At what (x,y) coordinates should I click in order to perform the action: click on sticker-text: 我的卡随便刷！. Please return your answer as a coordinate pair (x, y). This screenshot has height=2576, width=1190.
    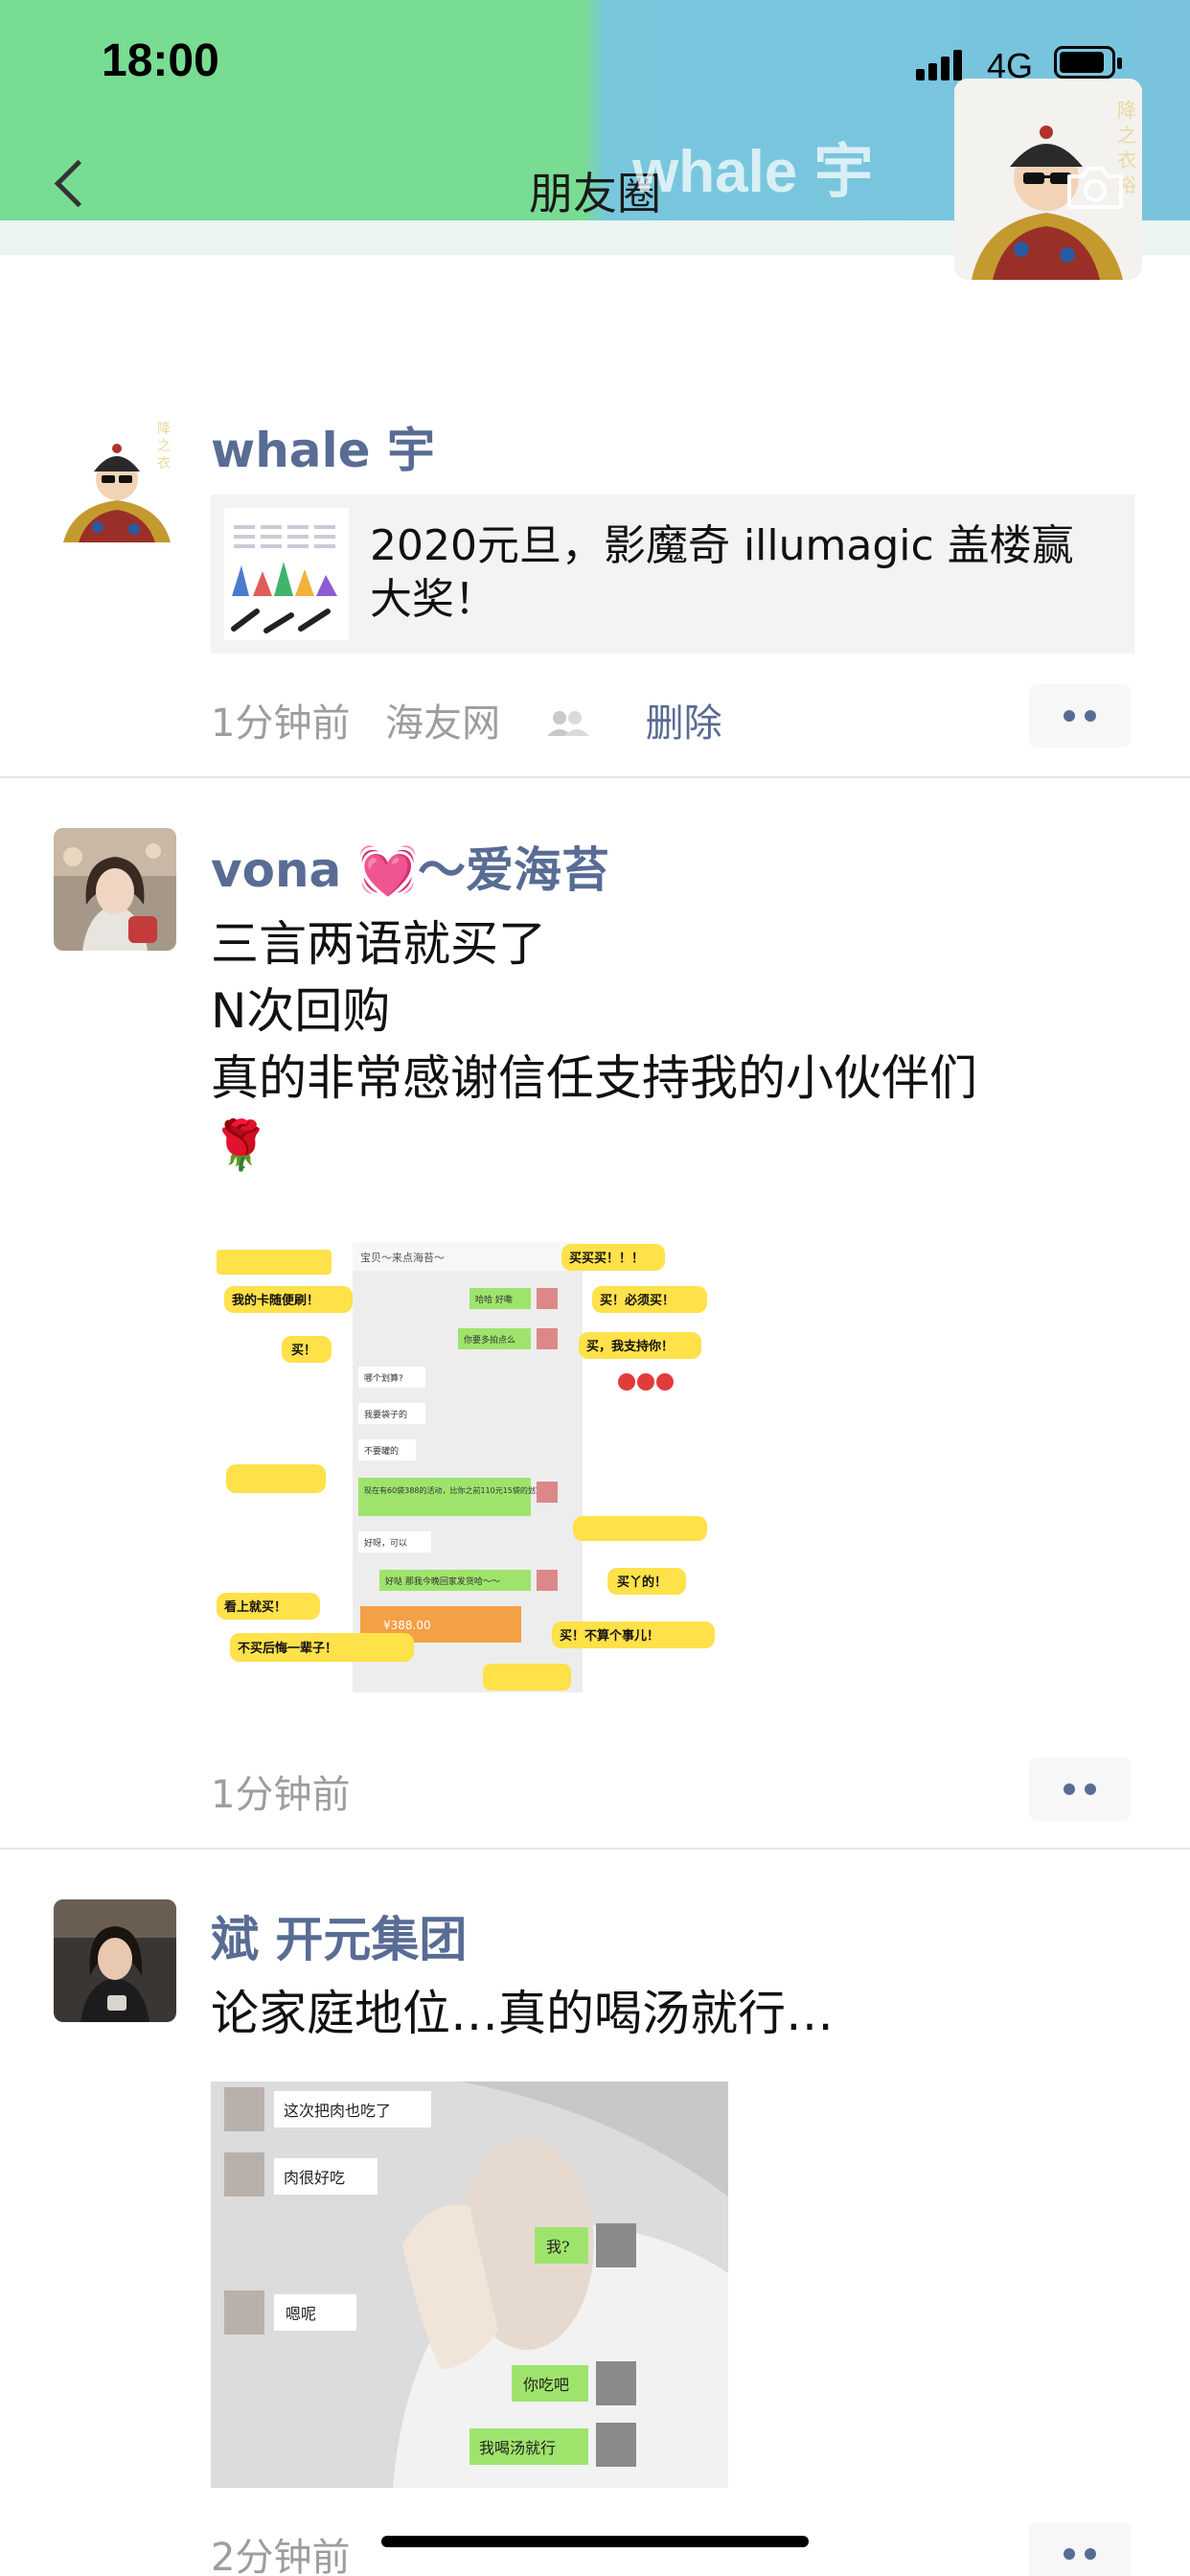
    Looking at the image, I should click on (276, 1300).